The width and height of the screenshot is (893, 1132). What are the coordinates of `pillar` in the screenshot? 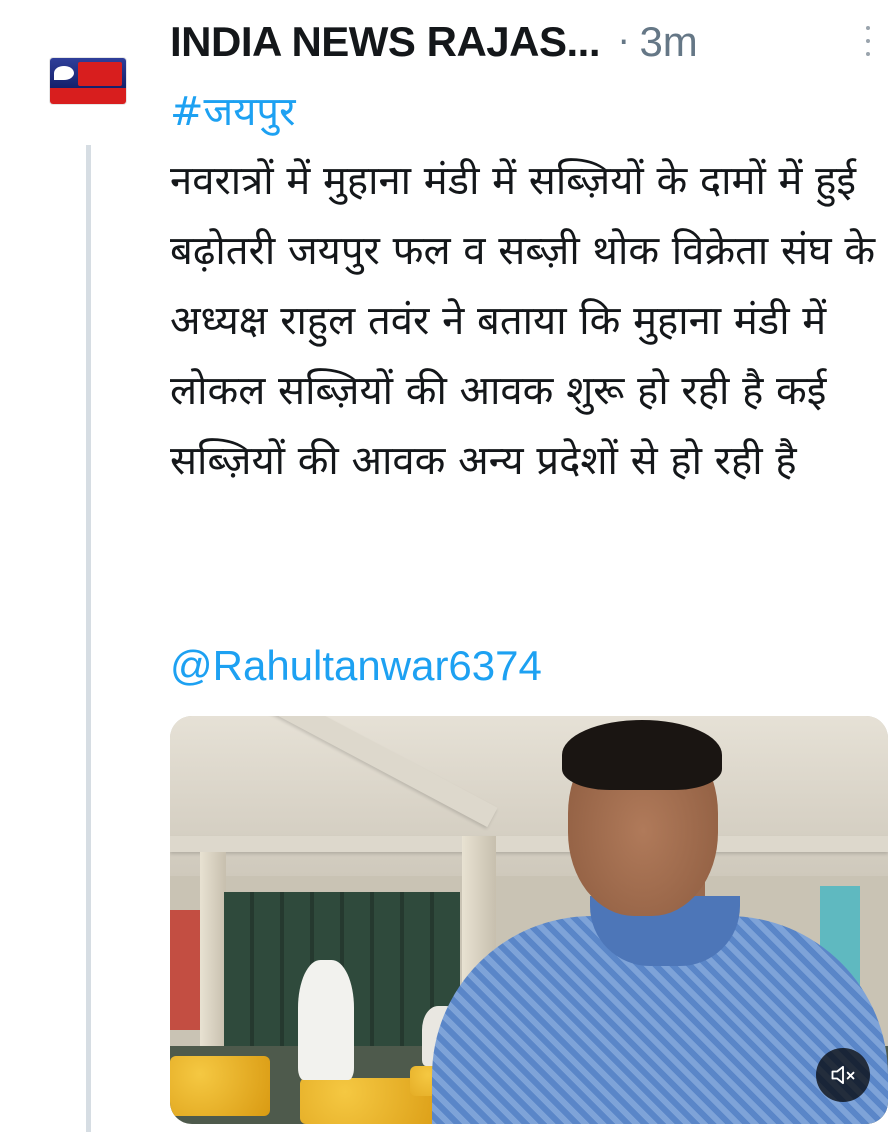 It's located at (213, 952).